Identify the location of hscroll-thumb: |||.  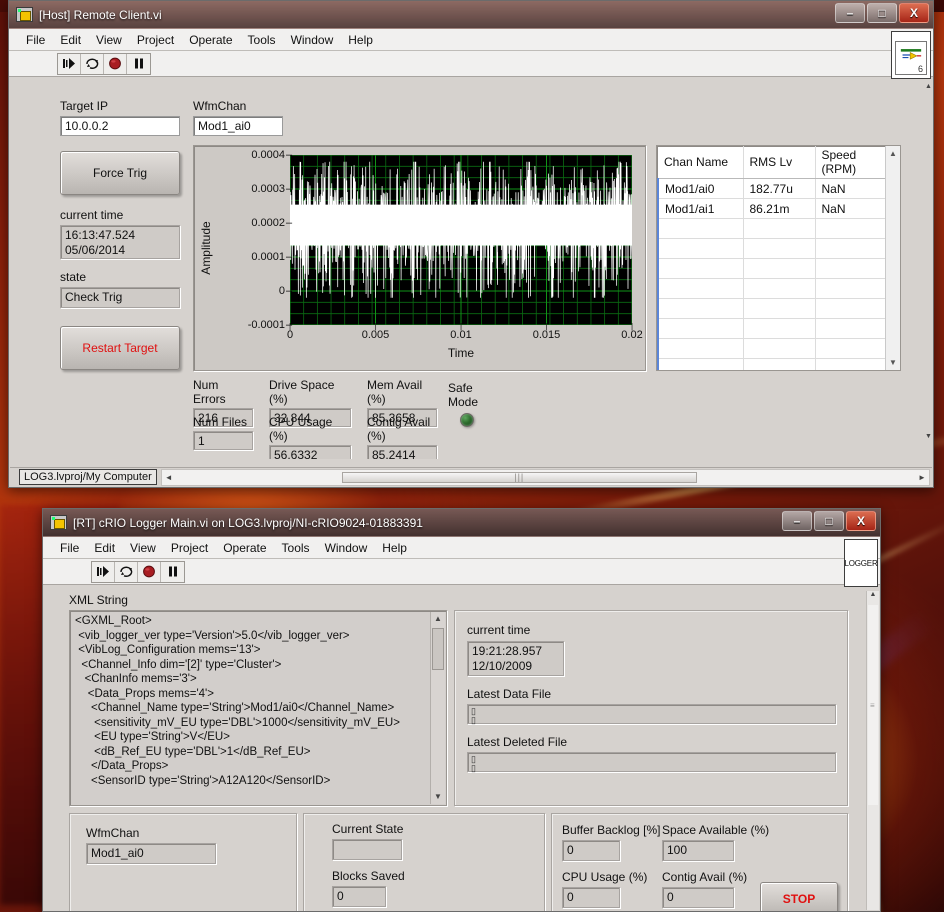
(519, 477).